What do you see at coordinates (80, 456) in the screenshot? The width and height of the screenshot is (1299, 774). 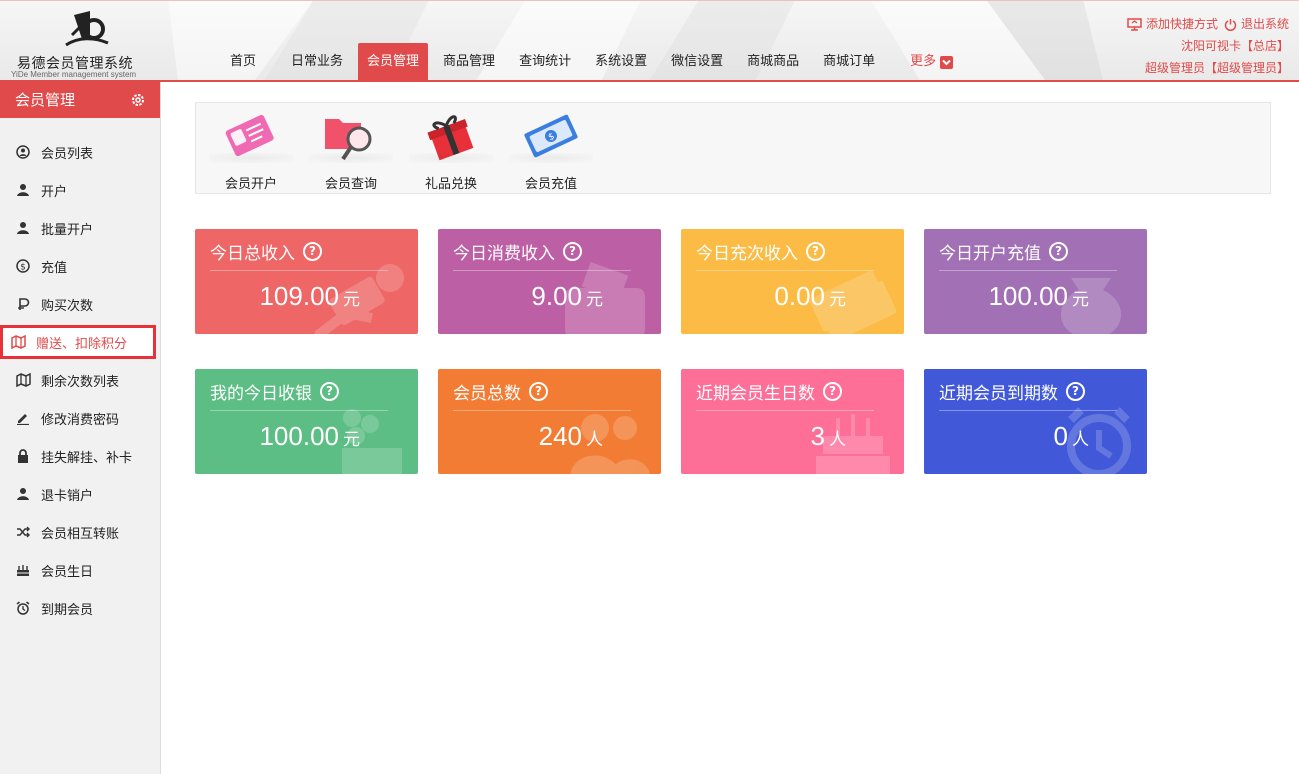 I see `sidebar-item-report-loss: 挂失解挂、补卡` at bounding box center [80, 456].